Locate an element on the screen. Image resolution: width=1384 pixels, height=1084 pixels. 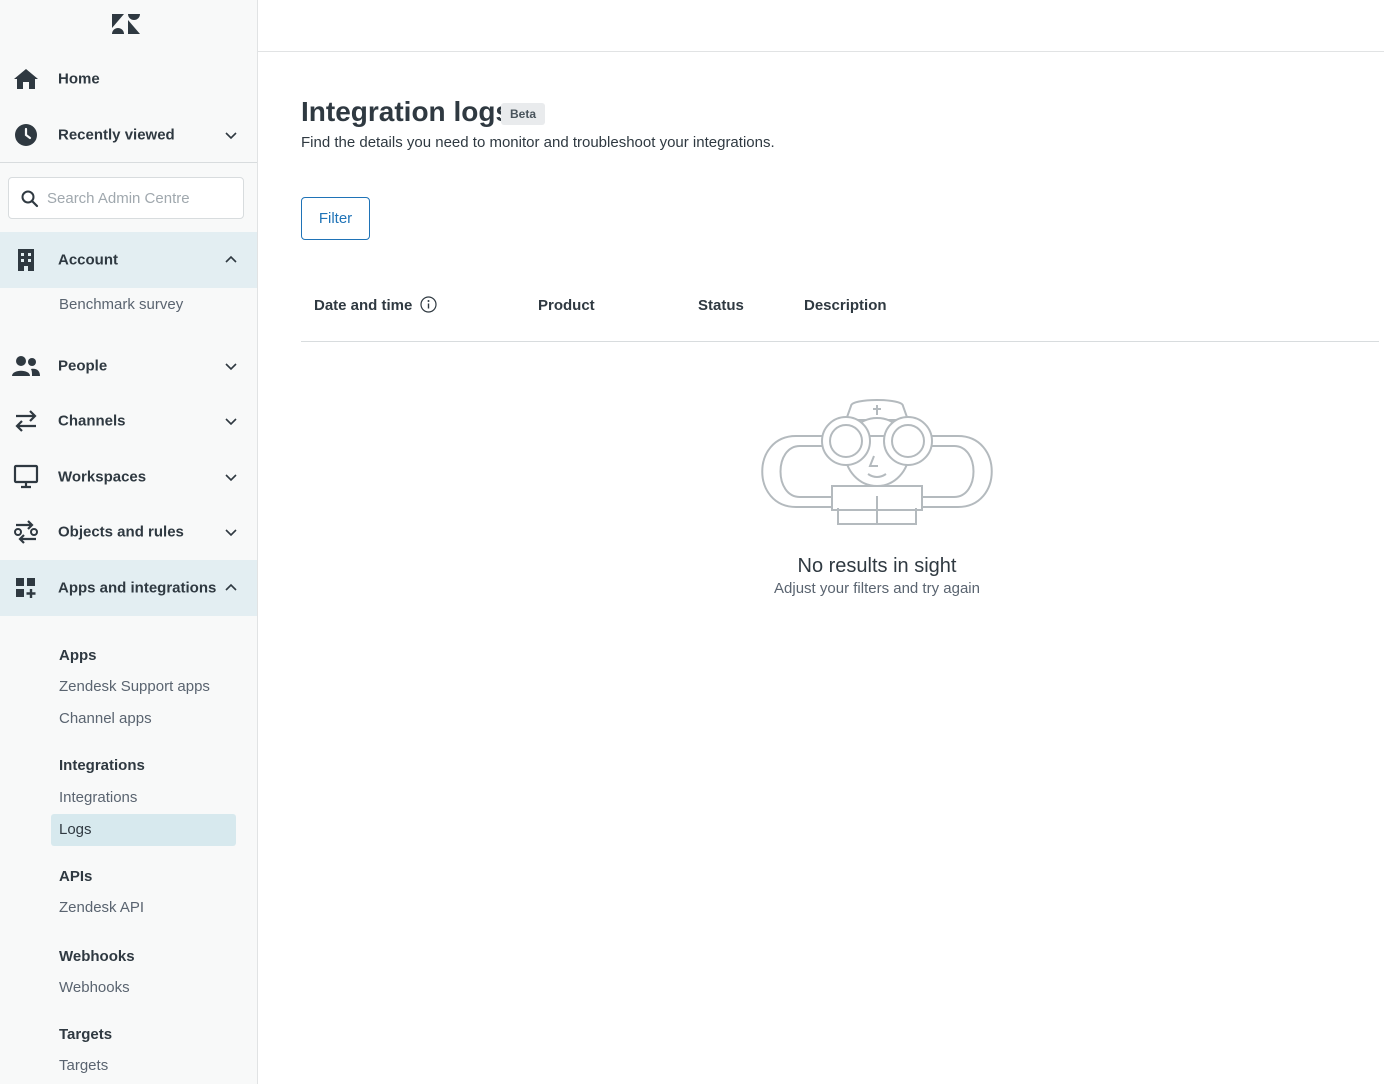
binoculars-sailor-illustration-icon is located at coordinates (877, 462).